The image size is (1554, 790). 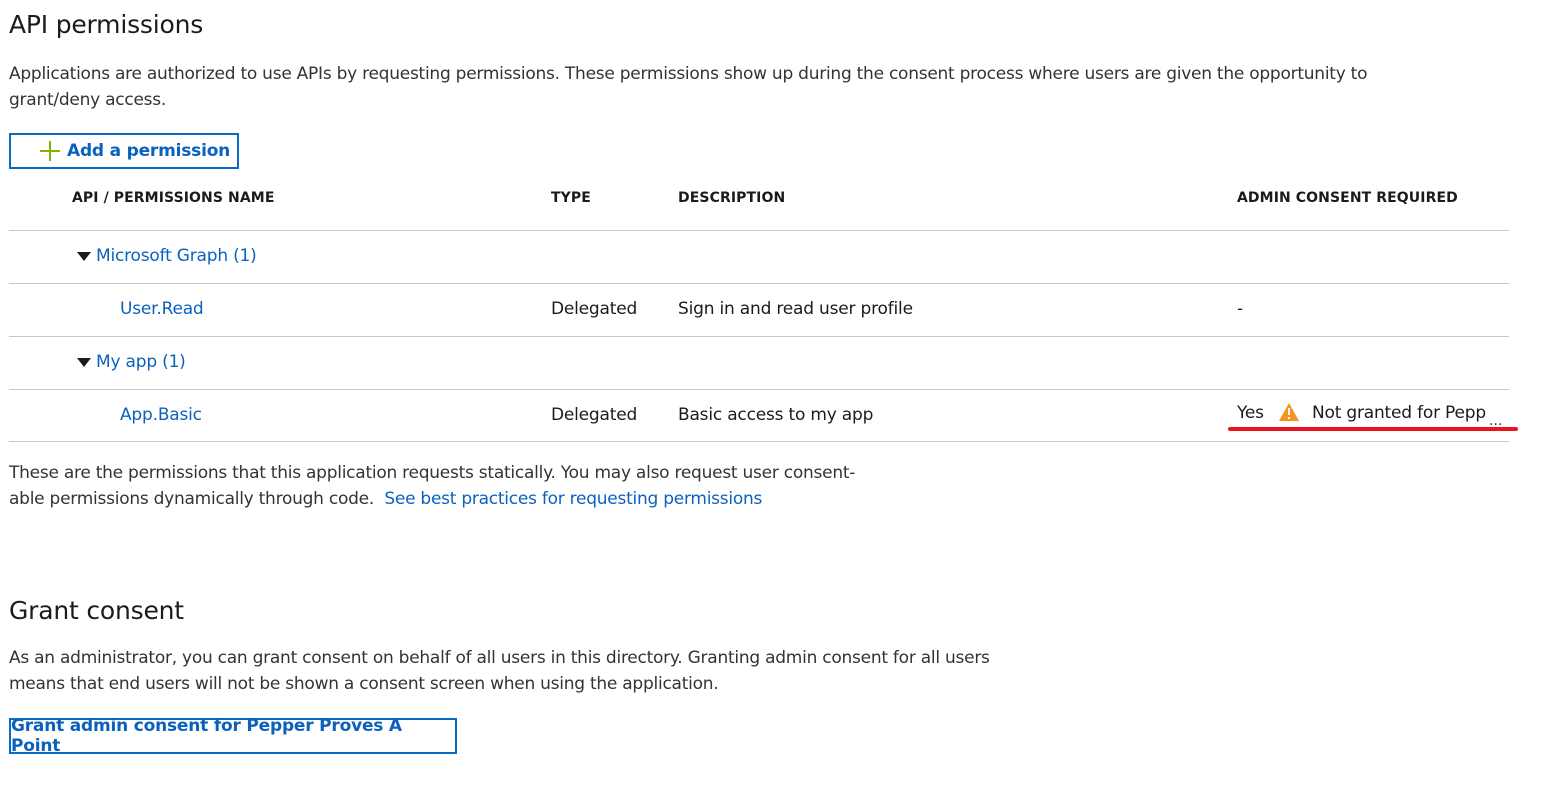 I want to click on column-header-description: DESCRIPTION, so click(x=732, y=198).